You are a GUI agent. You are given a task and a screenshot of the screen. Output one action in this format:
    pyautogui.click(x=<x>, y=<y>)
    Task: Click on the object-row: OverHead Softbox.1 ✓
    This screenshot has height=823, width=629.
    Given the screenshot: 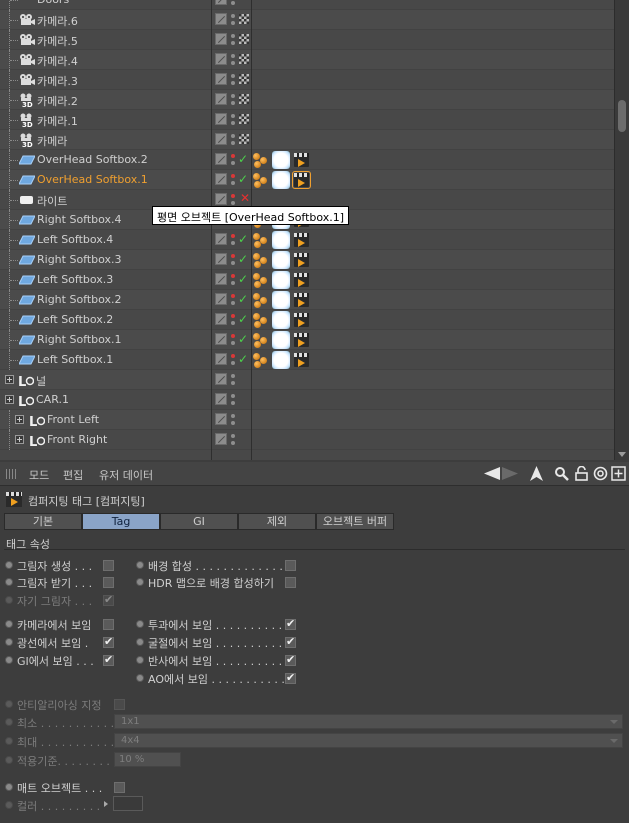 What is the action you would take?
    pyautogui.click(x=307, y=180)
    